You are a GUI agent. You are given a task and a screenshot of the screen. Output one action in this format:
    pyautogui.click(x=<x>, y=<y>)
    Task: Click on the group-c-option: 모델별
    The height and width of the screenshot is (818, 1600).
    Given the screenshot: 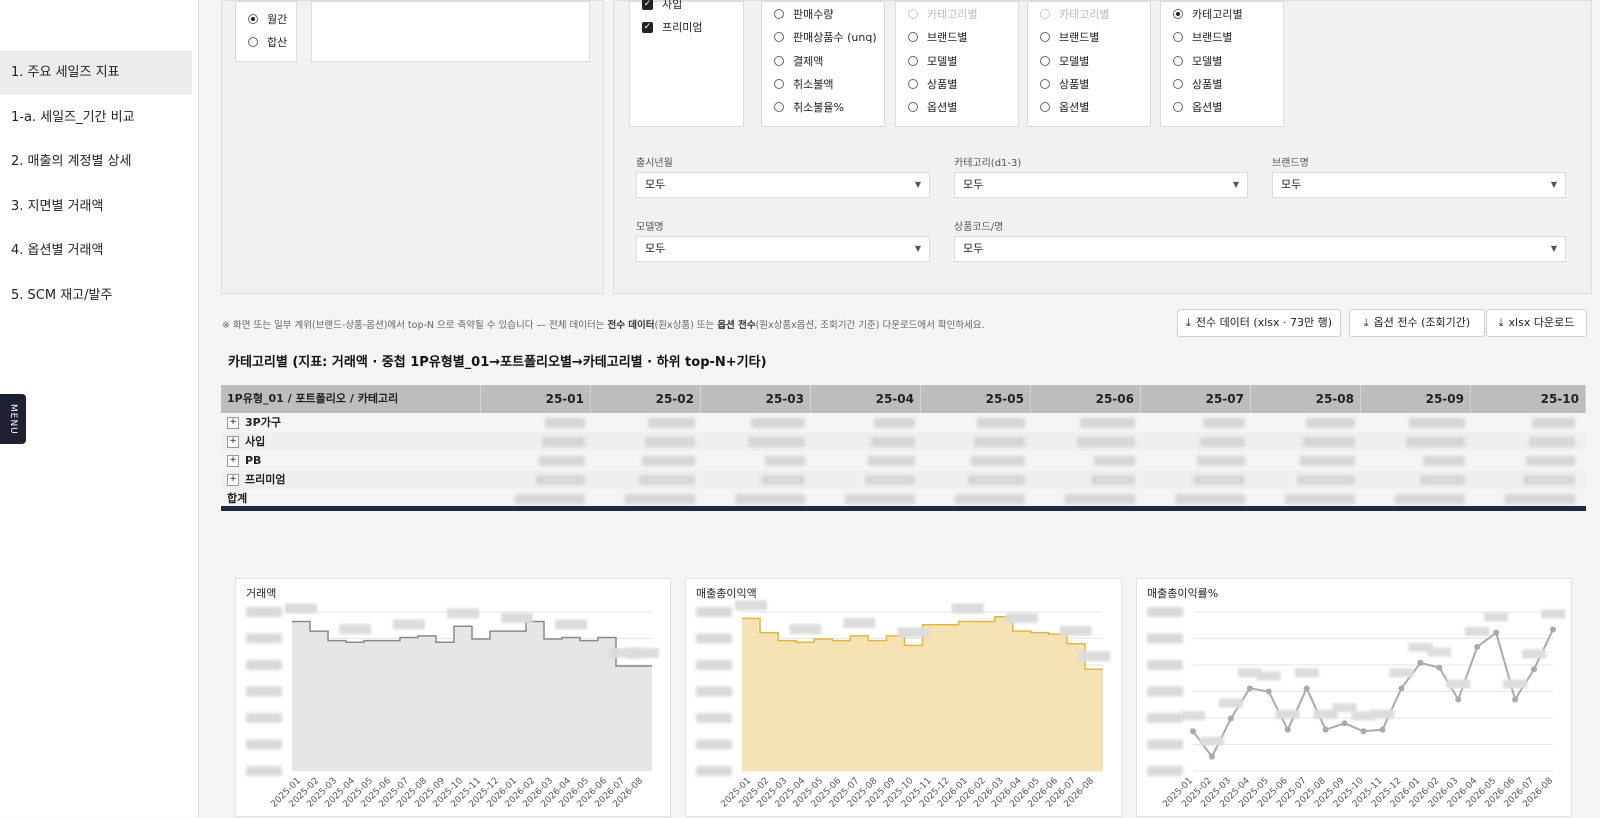 What is the action you would take?
    pyautogui.click(x=1064, y=61)
    